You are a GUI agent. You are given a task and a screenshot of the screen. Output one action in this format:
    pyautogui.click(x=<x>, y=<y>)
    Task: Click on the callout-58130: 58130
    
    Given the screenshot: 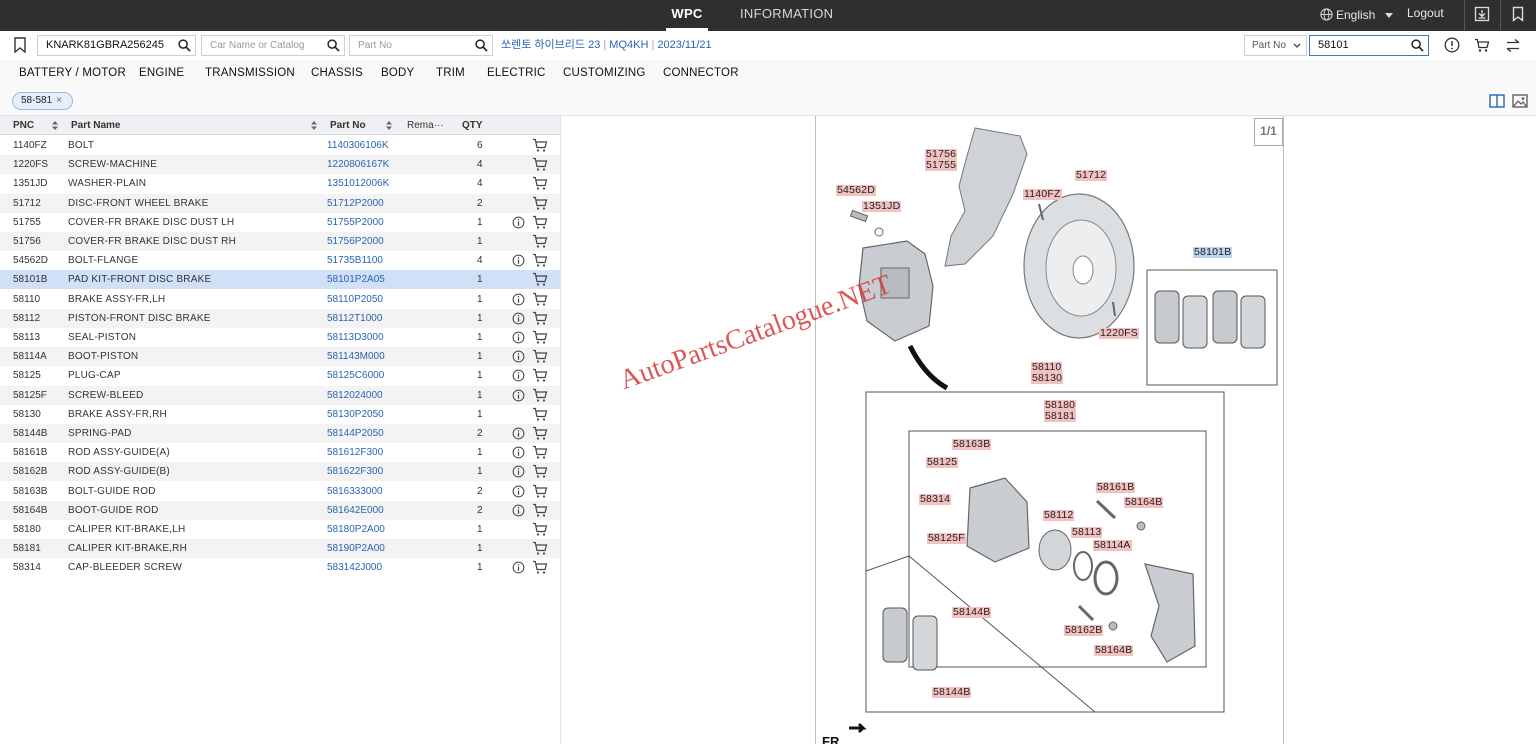 What is the action you would take?
    pyautogui.click(x=1047, y=378)
    